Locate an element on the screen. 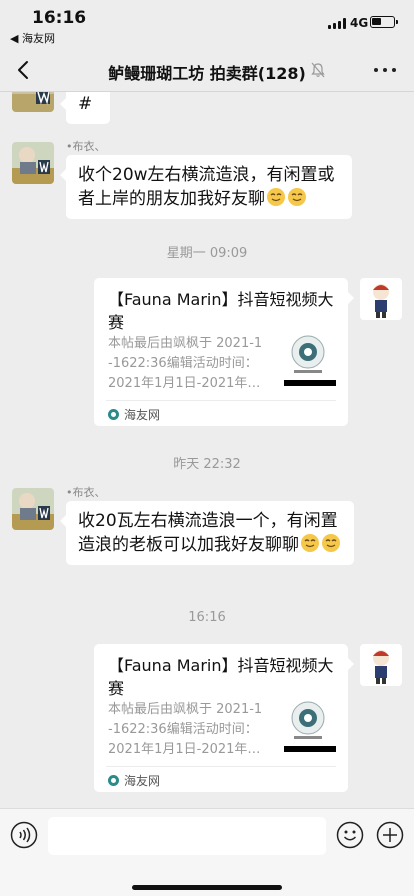 The height and width of the screenshot is (896, 414). message-bubble: # is located at coordinates (85, 108).